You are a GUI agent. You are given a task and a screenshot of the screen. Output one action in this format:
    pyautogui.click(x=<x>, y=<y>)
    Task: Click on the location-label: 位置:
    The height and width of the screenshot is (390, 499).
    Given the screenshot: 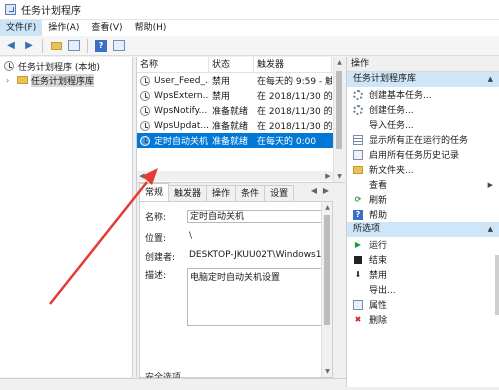 What is the action you would take?
    pyautogui.click(x=156, y=239)
    